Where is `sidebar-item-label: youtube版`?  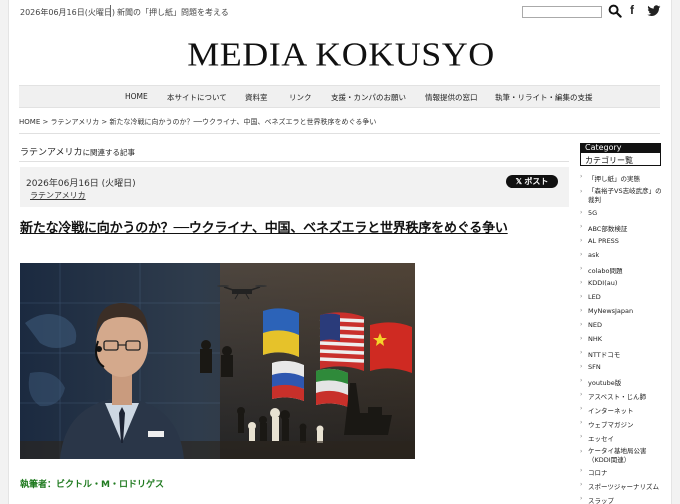
sidebar-item-label: youtube版 is located at coordinates (605, 383).